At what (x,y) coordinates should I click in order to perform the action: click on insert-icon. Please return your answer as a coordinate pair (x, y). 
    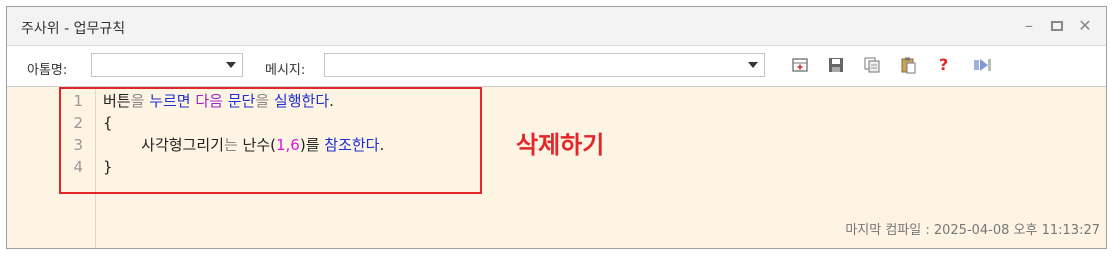
    Looking at the image, I should click on (800, 65).